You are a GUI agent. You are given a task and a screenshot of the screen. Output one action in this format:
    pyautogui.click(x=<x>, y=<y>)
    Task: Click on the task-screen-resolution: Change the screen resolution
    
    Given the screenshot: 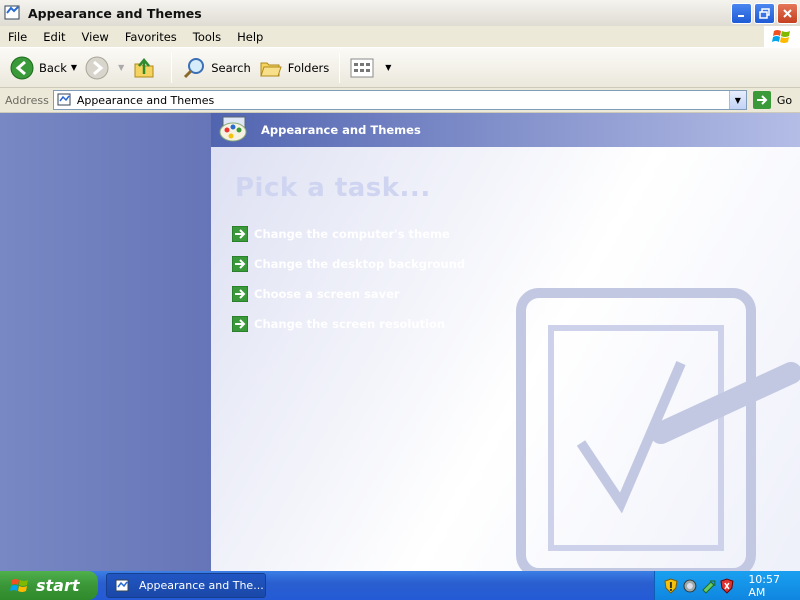 What is the action you would take?
    pyautogui.click(x=348, y=324)
    